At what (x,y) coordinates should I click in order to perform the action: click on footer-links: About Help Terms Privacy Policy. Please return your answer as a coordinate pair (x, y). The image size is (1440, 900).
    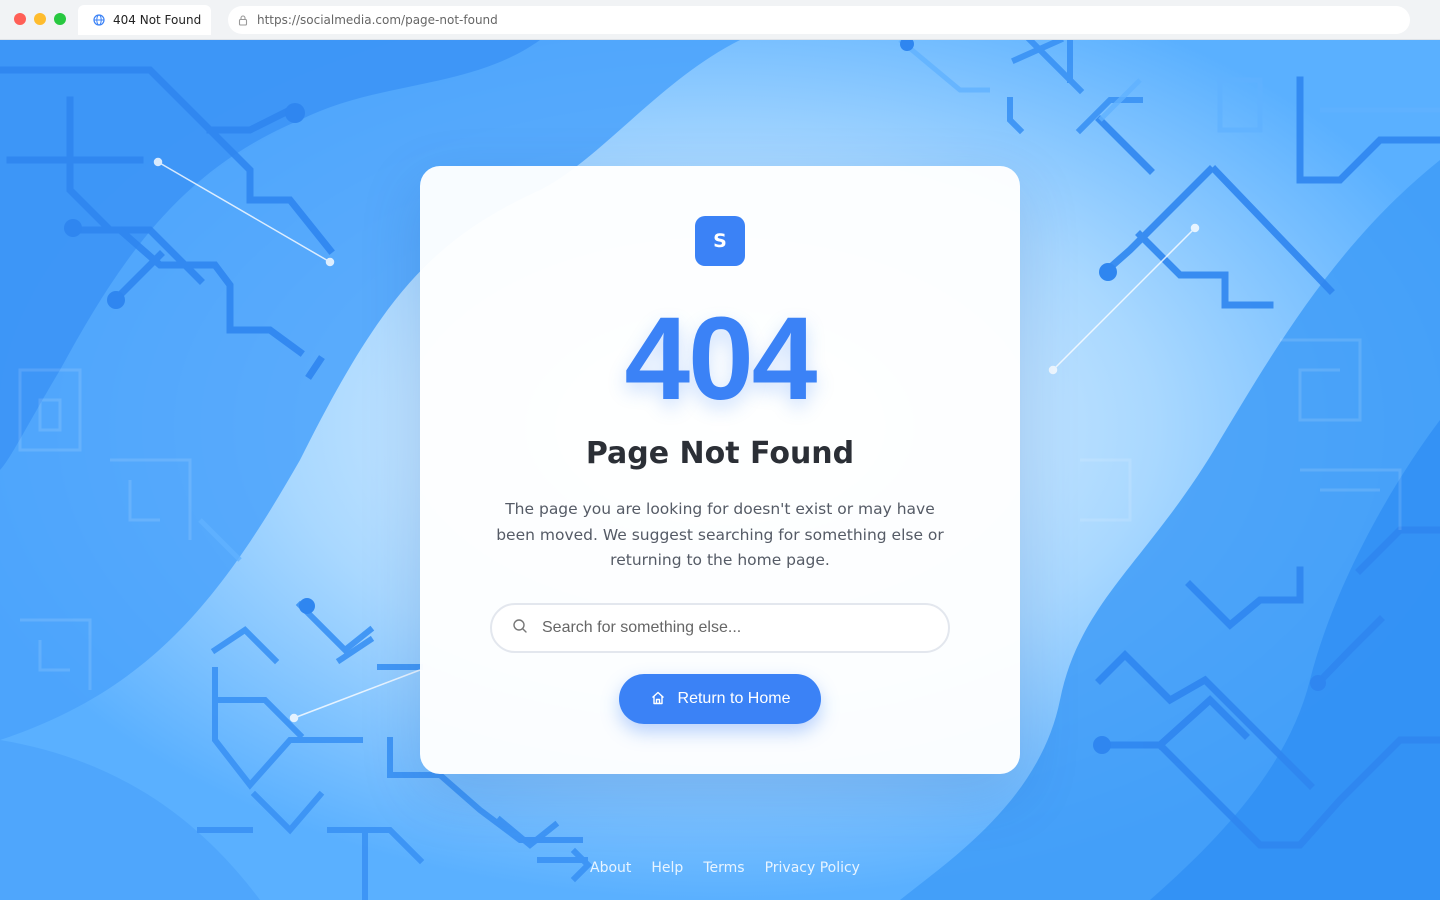
    Looking at the image, I should click on (725, 868).